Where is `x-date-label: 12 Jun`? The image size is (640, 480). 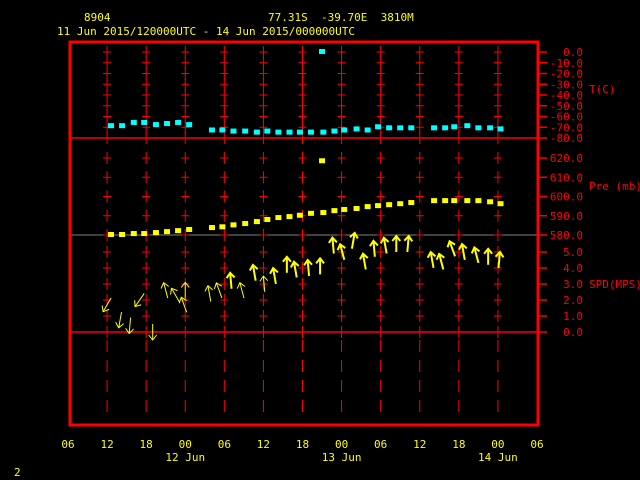
x-date-label: 12 Jun is located at coordinates (185, 457).